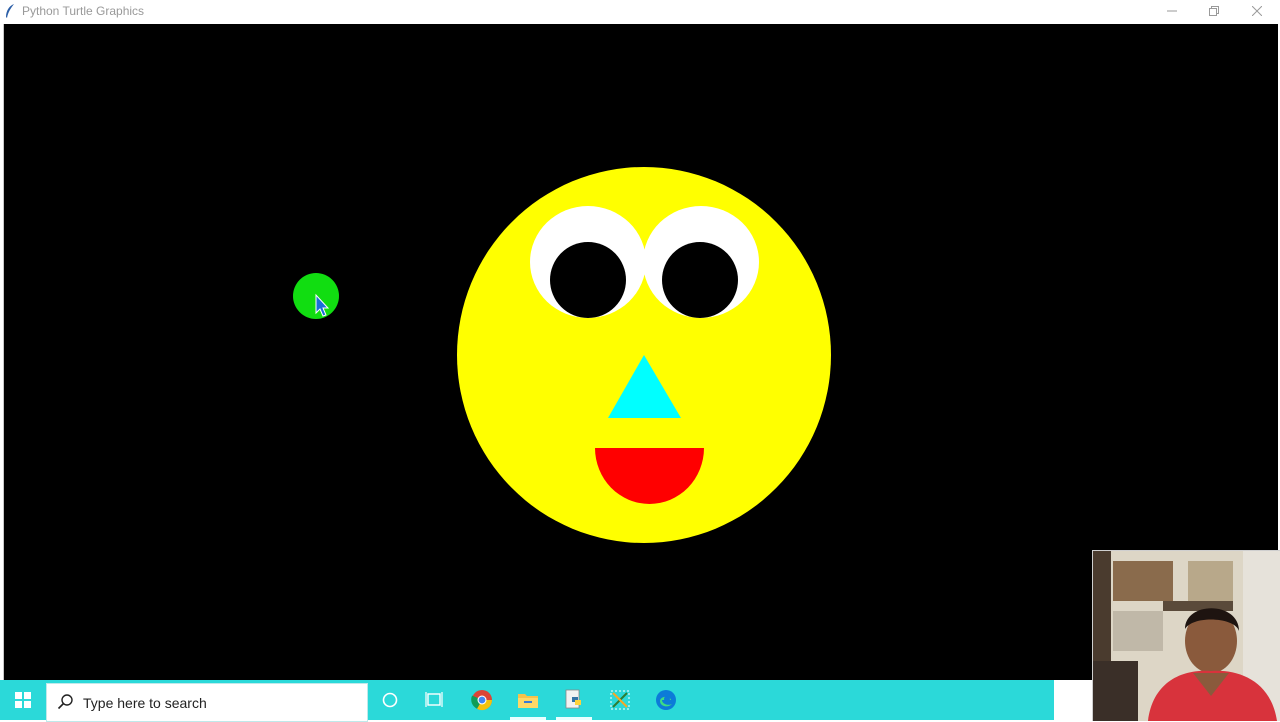 The height and width of the screenshot is (722, 1280). What do you see at coordinates (620, 700) in the screenshot?
I see `snipping-tool-icon` at bounding box center [620, 700].